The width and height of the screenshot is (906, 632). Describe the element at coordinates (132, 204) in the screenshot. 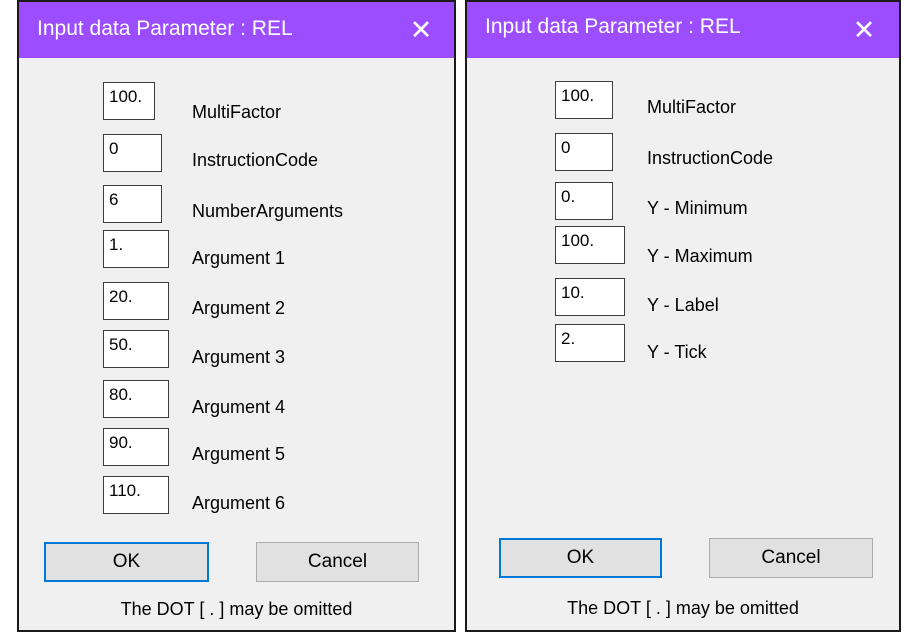

I see `number-arguments-input: 6` at that location.